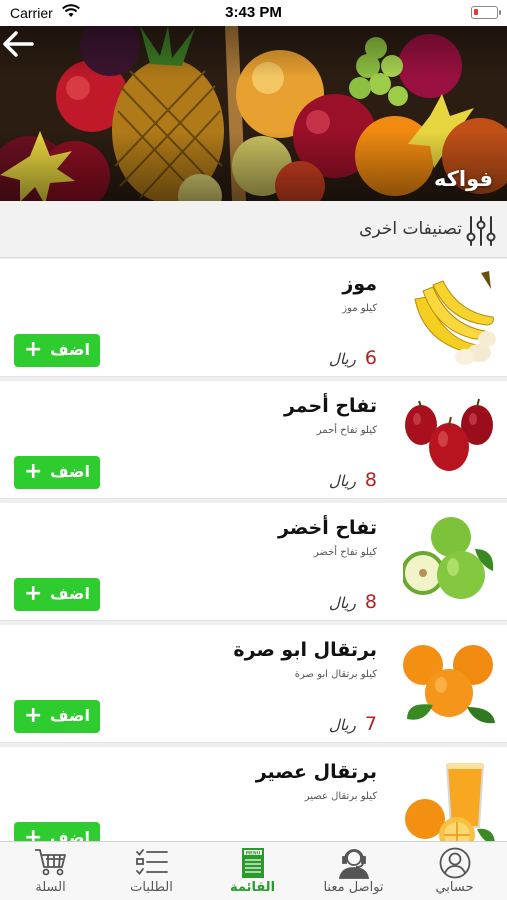 This screenshot has height=900, width=507. What do you see at coordinates (410, 229) in the screenshot?
I see `other-categories-label: تصنيفات اخرى` at bounding box center [410, 229].